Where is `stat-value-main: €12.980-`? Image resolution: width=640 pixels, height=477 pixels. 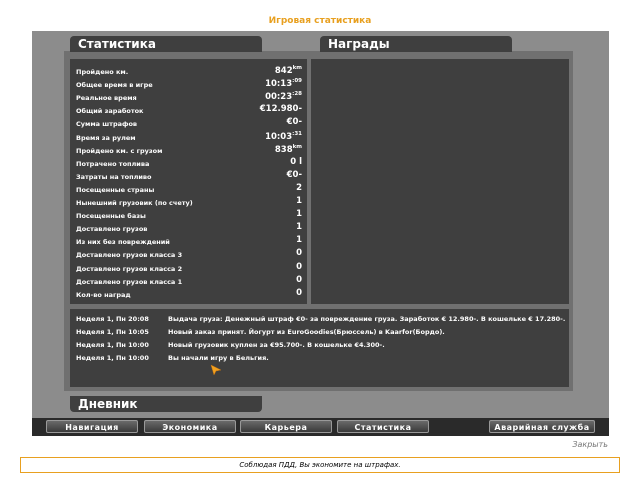 stat-value-main: €12.980- is located at coordinates (280, 109).